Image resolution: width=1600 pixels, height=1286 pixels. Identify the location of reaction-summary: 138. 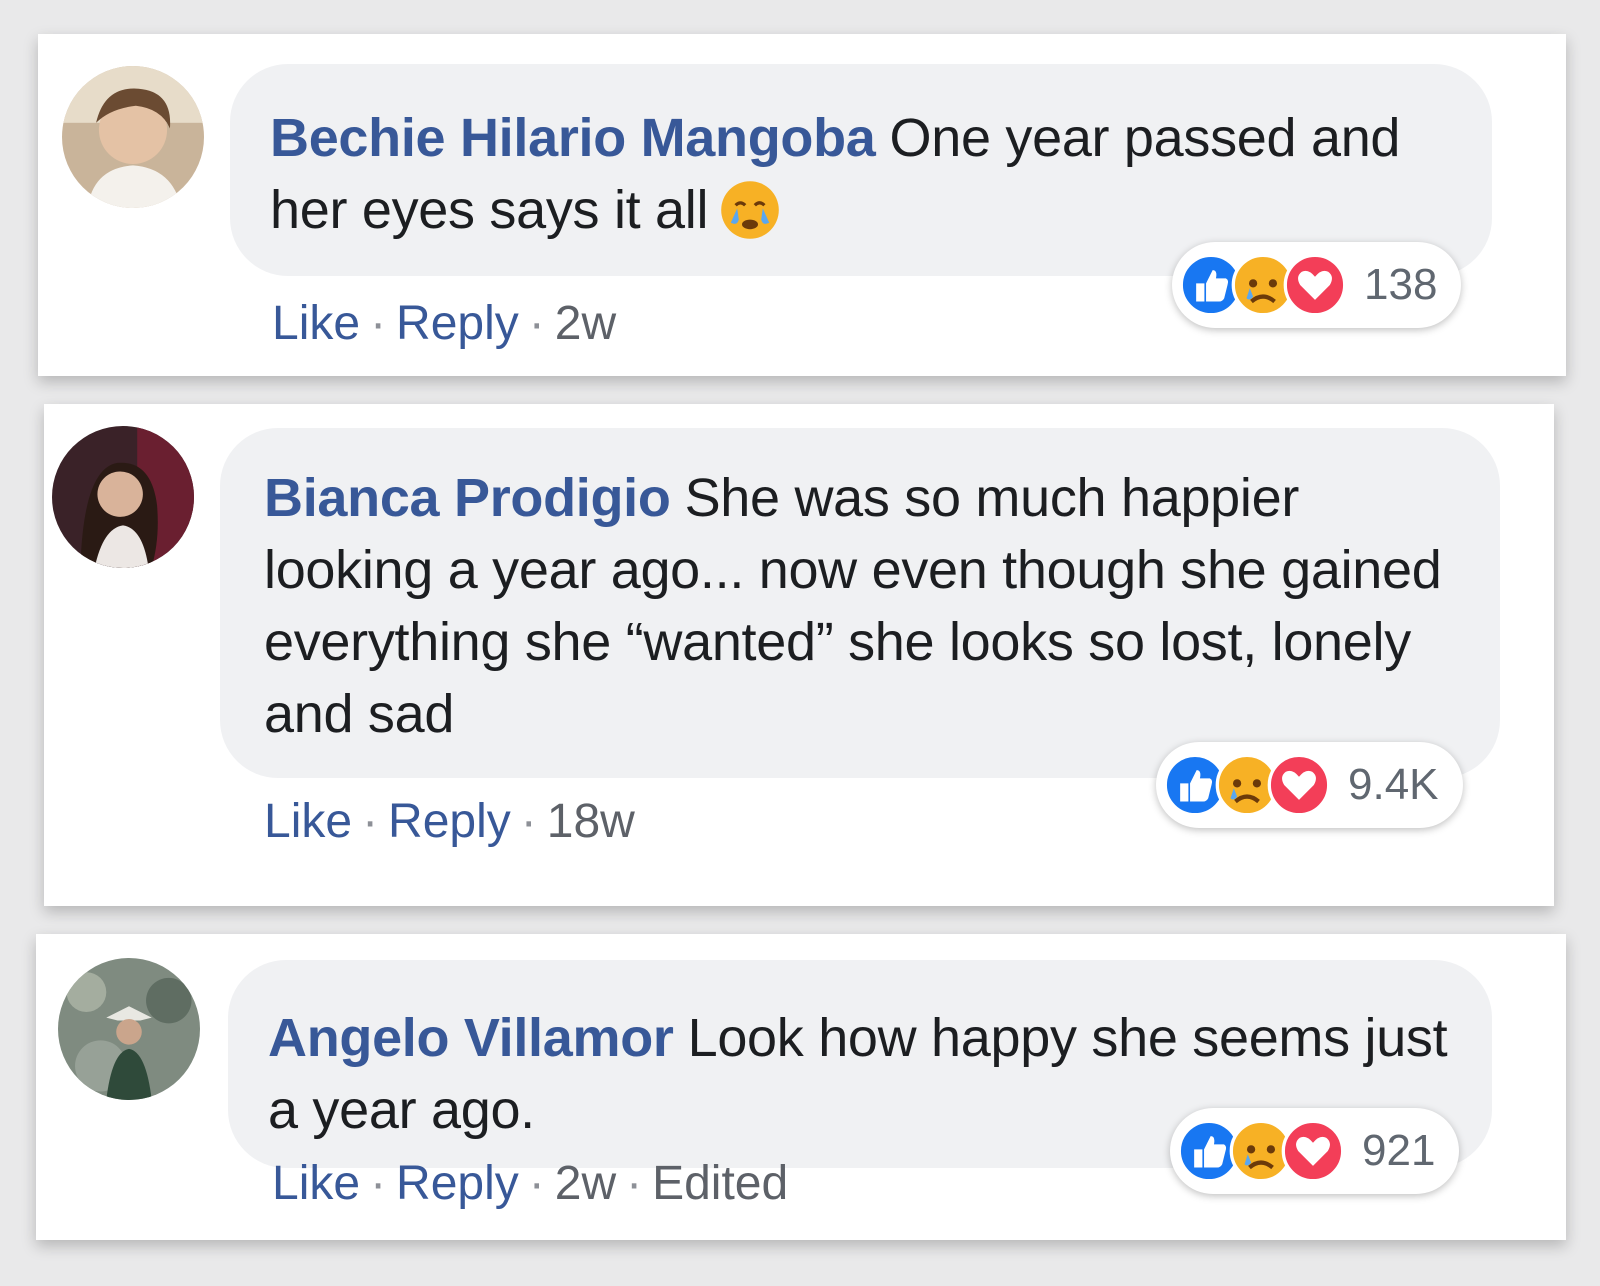
(1317, 285).